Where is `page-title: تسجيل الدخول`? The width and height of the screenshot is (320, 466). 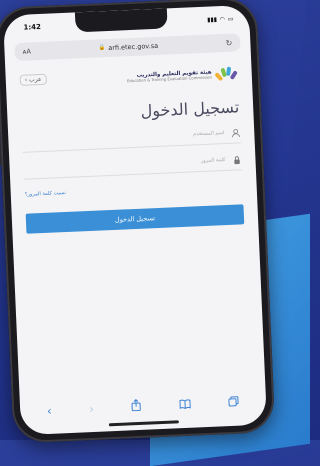 page-title: تسجيل الدخول is located at coordinates (130, 111).